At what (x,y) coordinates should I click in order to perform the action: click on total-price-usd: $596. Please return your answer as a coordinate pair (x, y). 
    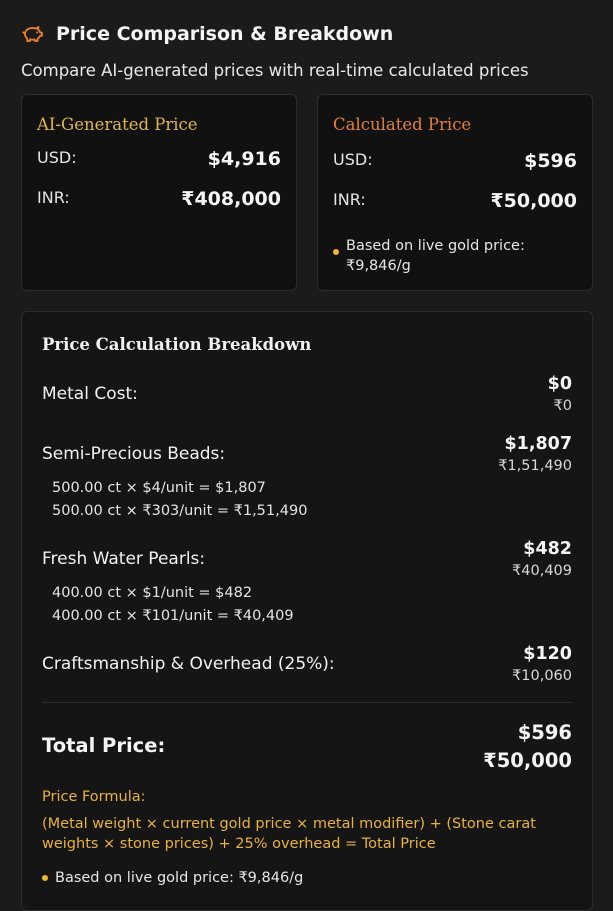
    Looking at the image, I should click on (544, 732).